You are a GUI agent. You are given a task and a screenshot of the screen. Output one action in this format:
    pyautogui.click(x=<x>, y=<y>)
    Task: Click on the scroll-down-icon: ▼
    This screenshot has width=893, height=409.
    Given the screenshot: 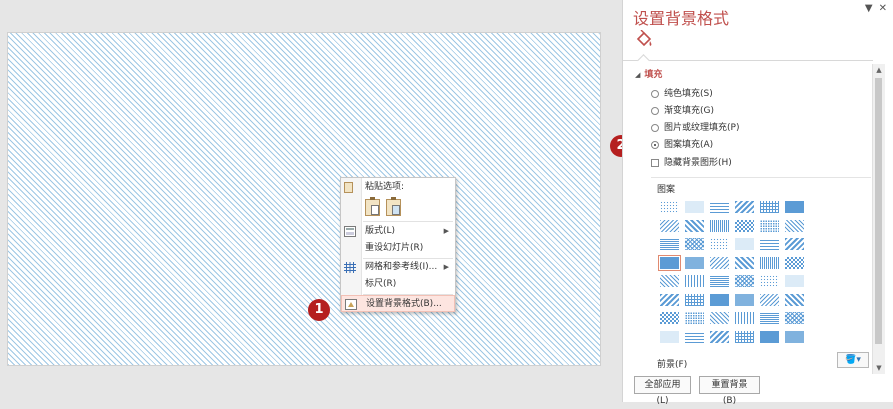 What is the action you would take?
    pyautogui.click(x=879, y=368)
    